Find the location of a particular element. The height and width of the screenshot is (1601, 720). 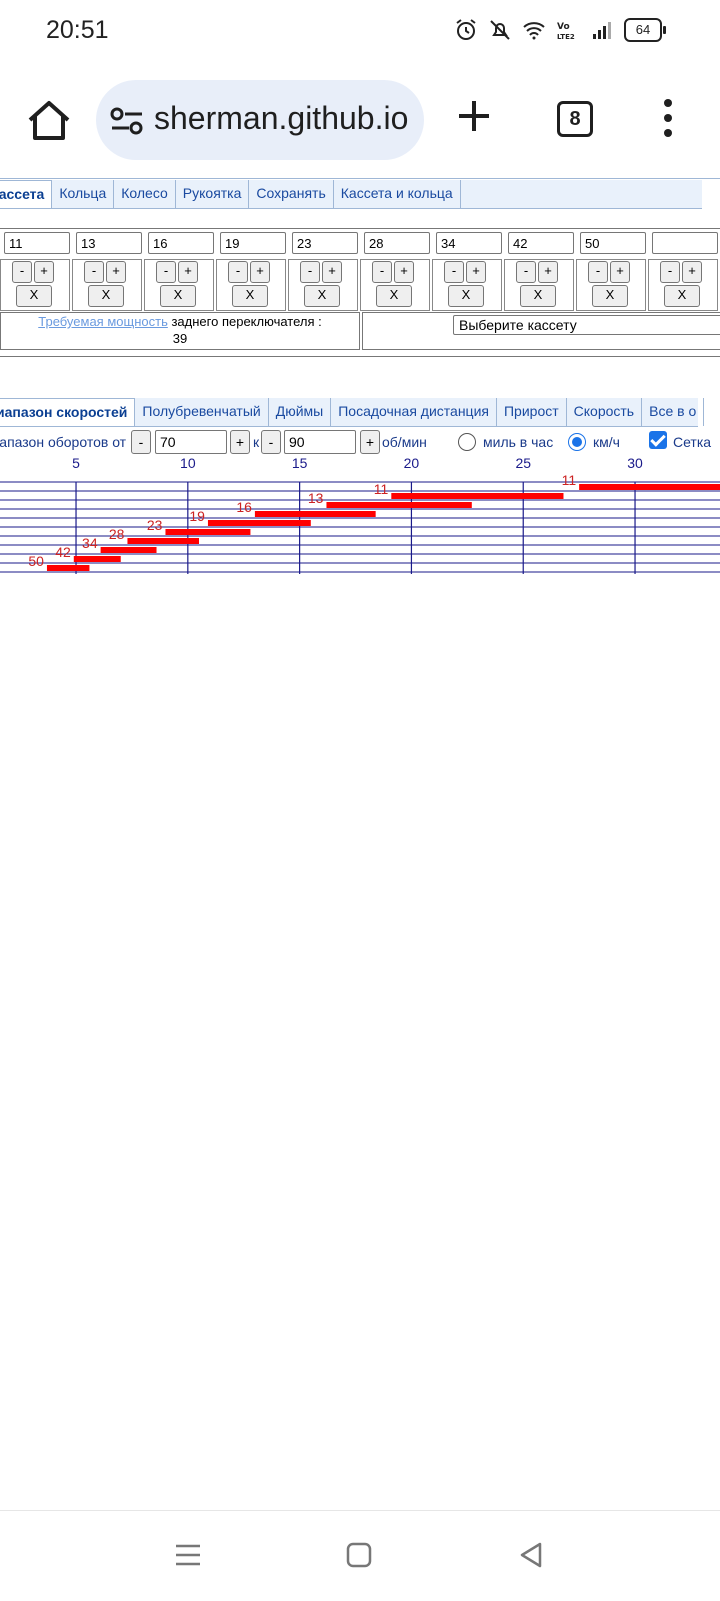

tab-half-log: Полубревенчатый is located at coordinates (202, 412).